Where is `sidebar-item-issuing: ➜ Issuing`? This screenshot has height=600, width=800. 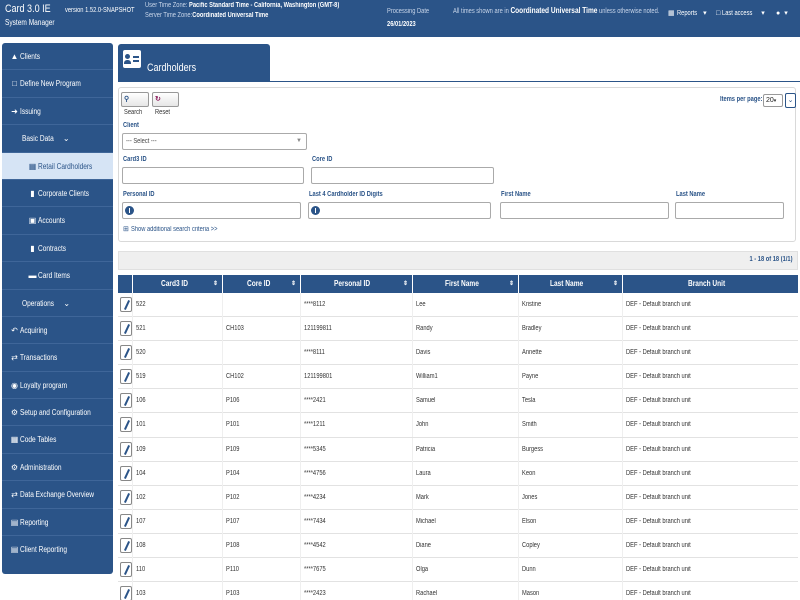
sidebar-item-issuing: ➜ Issuing is located at coordinates (57, 112).